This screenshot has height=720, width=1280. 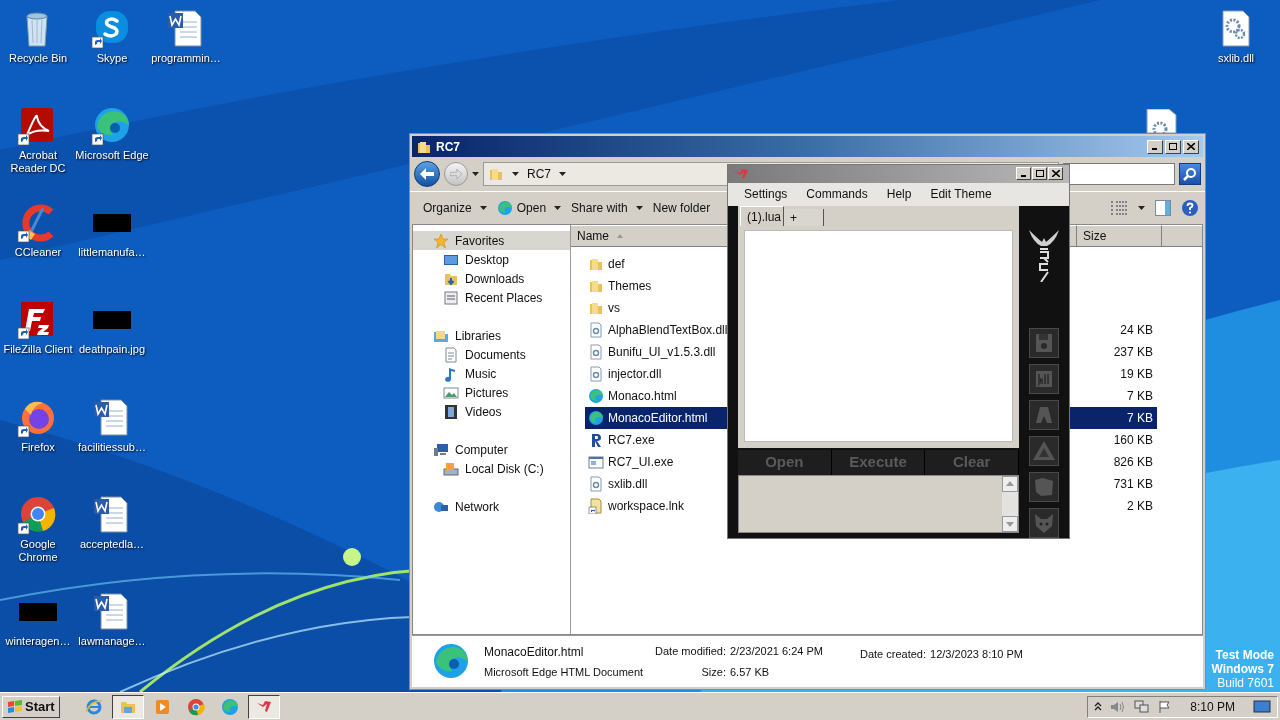 What do you see at coordinates (750, 672) in the screenshot?
I see `details-value: 6.57 KB` at bounding box center [750, 672].